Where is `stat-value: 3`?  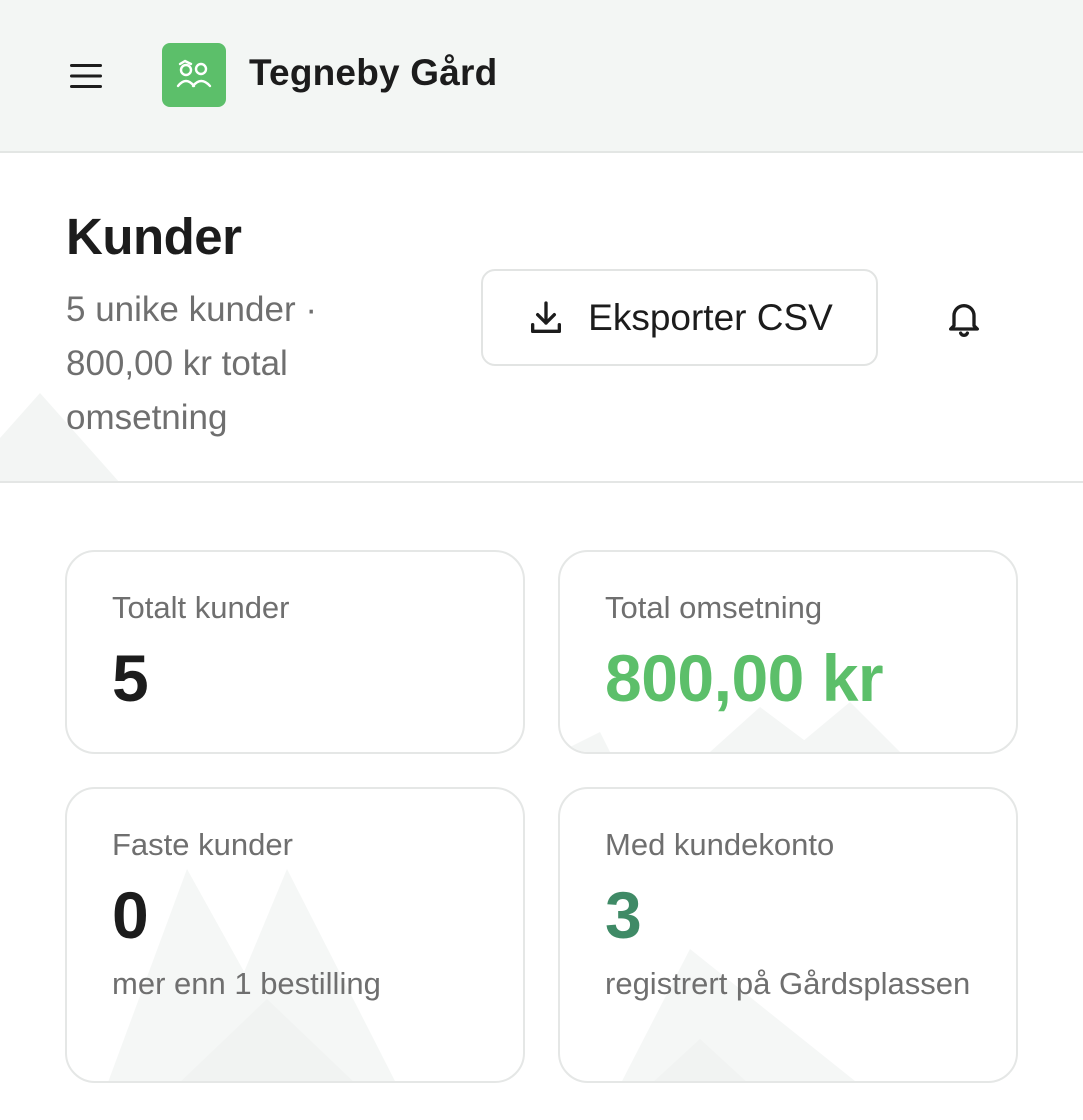
stat-value: 3 is located at coordinates (623, 915).